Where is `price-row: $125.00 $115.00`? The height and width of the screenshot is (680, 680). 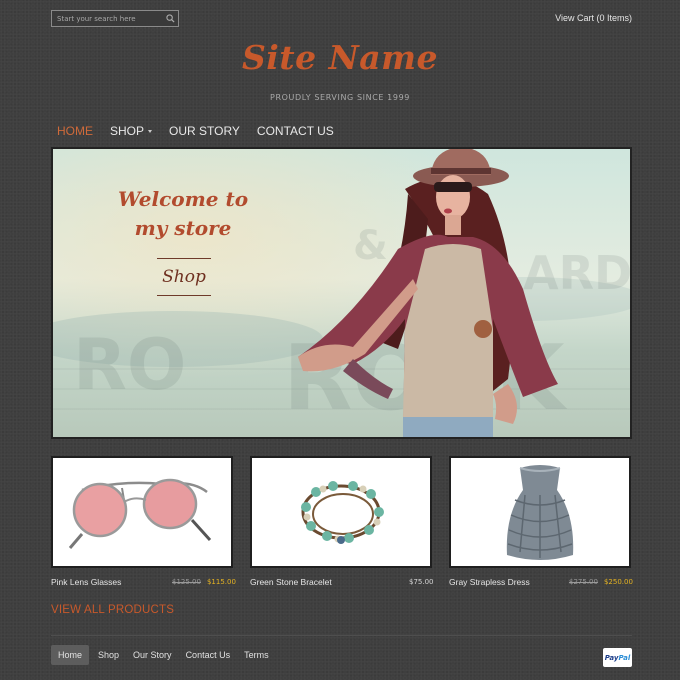
price-row: $125.00 $115.00 is located at coordinates (204, 582).